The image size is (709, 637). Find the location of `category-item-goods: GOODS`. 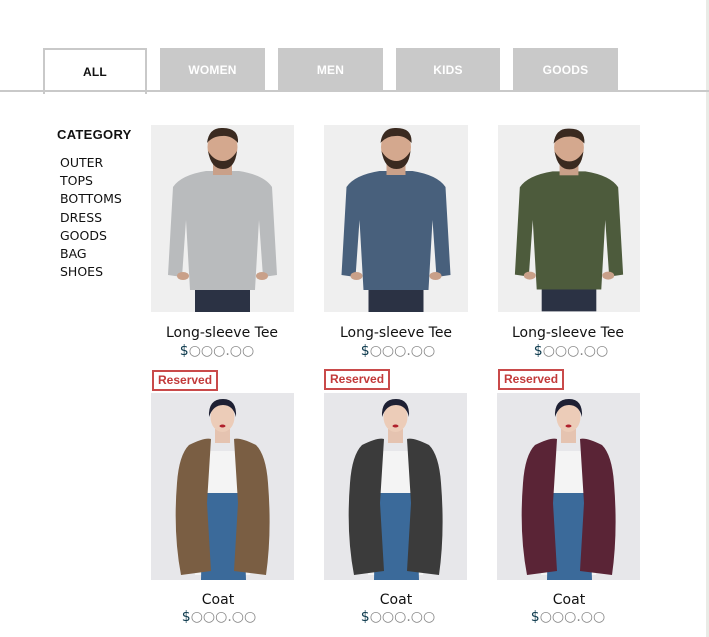

category-item-goods: GOODS is located at coordinates (96, 236).